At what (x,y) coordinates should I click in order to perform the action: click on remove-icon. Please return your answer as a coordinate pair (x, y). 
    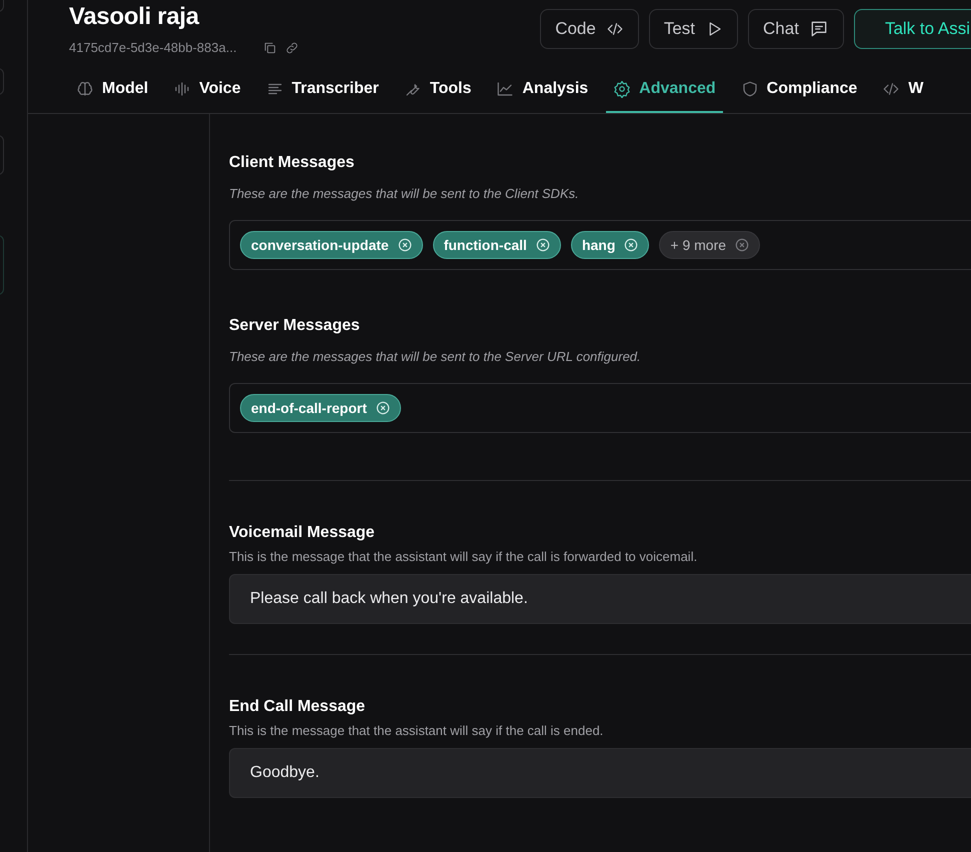
    Looking at the image, I should click on (742, 245).